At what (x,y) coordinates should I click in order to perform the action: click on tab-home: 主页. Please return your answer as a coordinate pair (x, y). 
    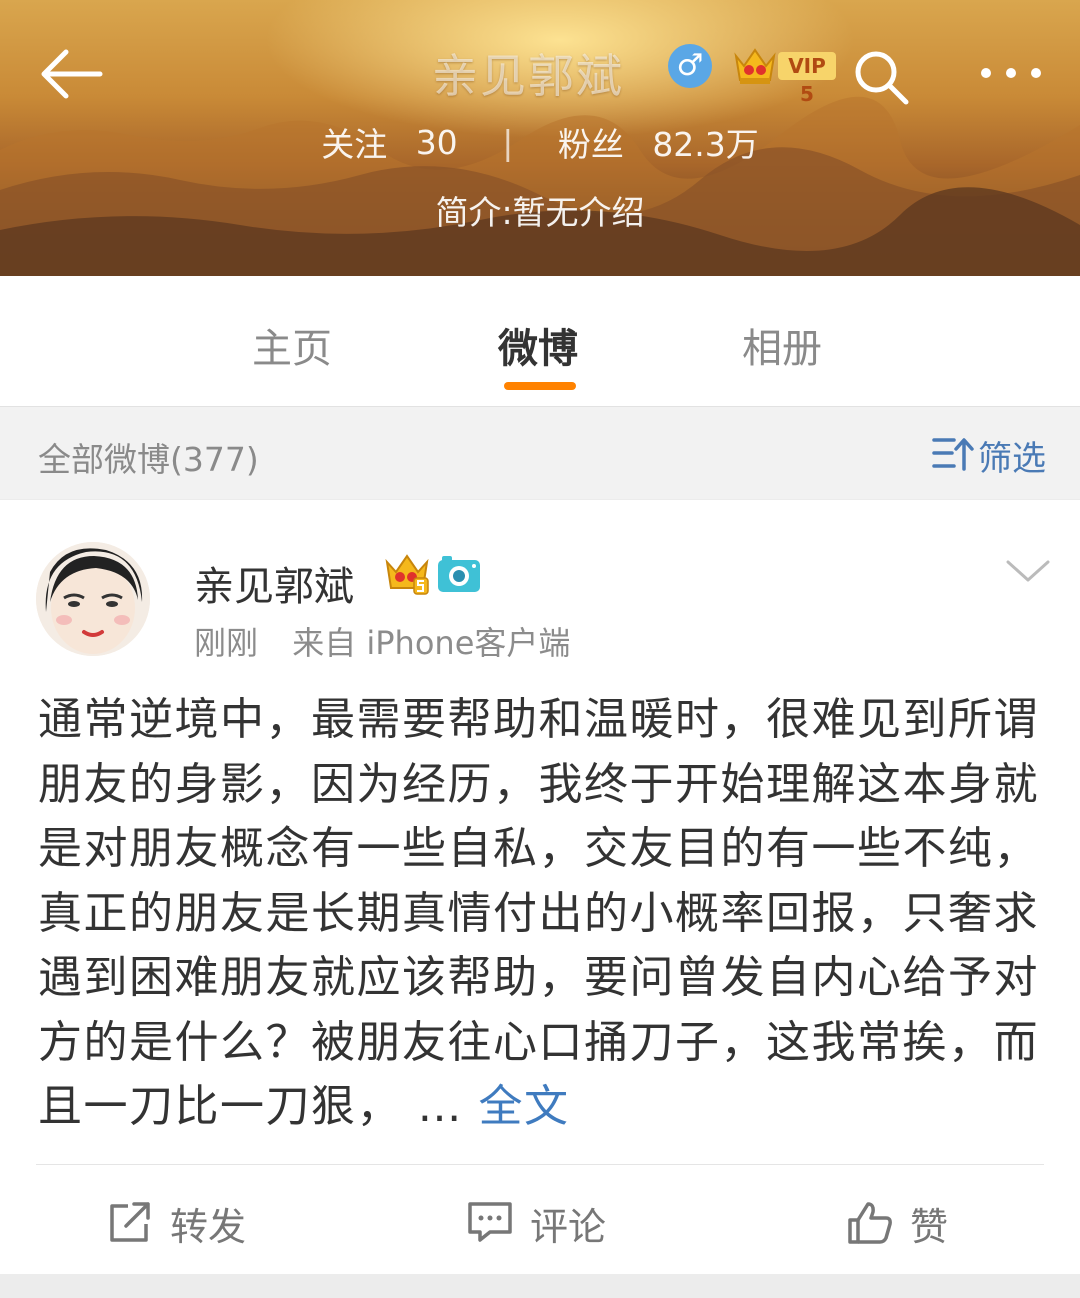
    Looking at the image, I should click on (292, 345).